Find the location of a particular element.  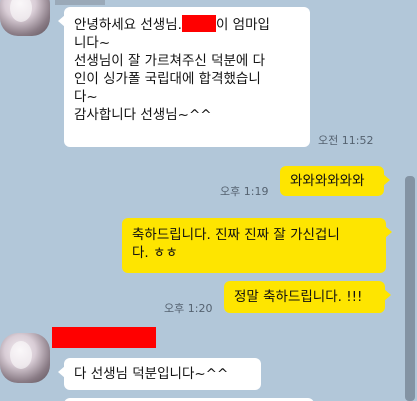

message-line: 안녕하세요 선생님. 이 엄마입 is located at coordinates (172, 24).